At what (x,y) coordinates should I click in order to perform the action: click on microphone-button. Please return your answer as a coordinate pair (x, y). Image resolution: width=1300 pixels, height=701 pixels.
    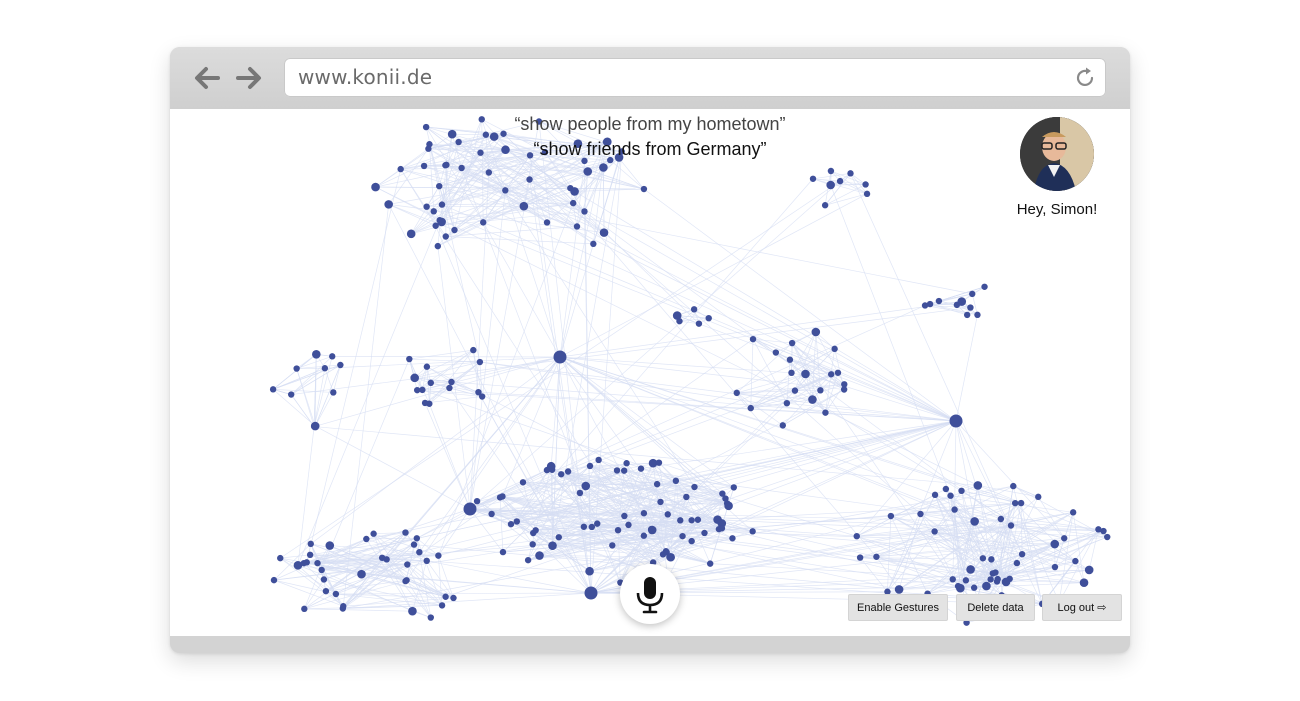
    Looking at the image, I should click on (650, 594).